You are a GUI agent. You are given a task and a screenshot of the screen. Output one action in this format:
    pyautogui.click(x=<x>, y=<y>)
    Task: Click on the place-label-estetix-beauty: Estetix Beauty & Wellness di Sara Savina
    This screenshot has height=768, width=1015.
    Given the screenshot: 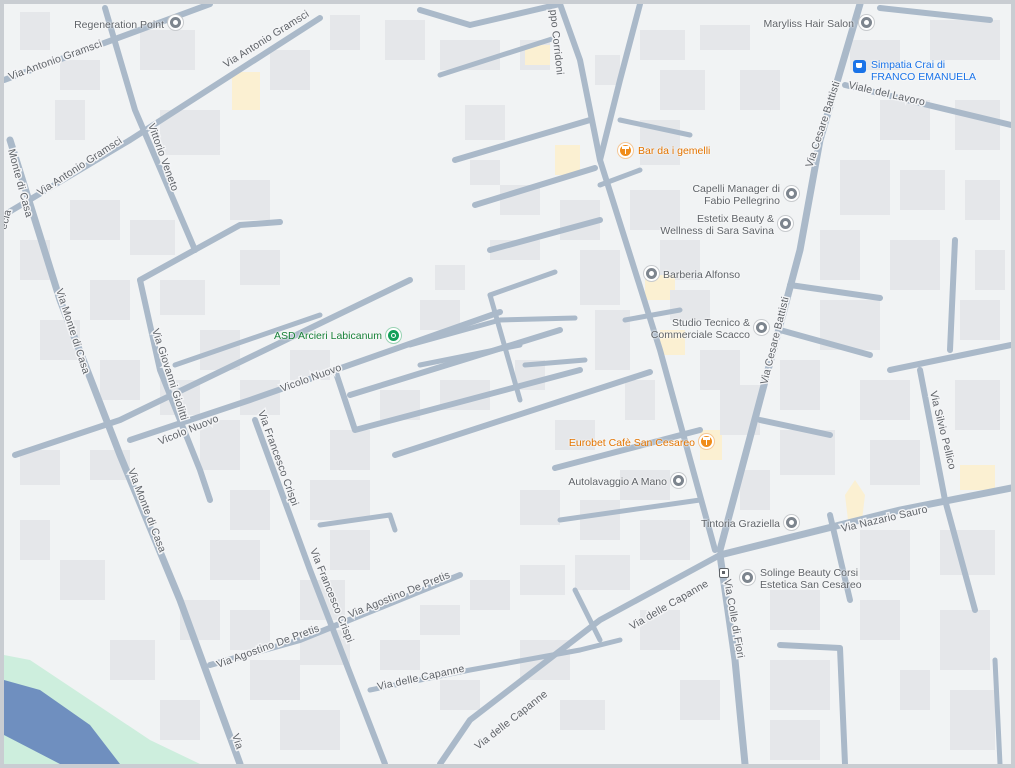 What is the action you would take?
    pyautogui.click(x=709, y=225)
    